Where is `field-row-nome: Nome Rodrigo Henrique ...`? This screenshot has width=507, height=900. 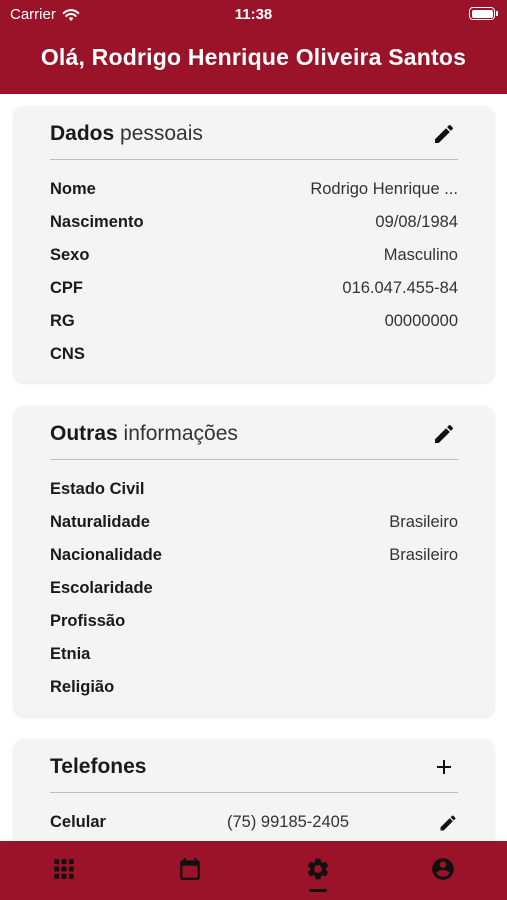 field-row-nome: Nome Rodrigo Henrique ... is located at coordinates (254, 192).